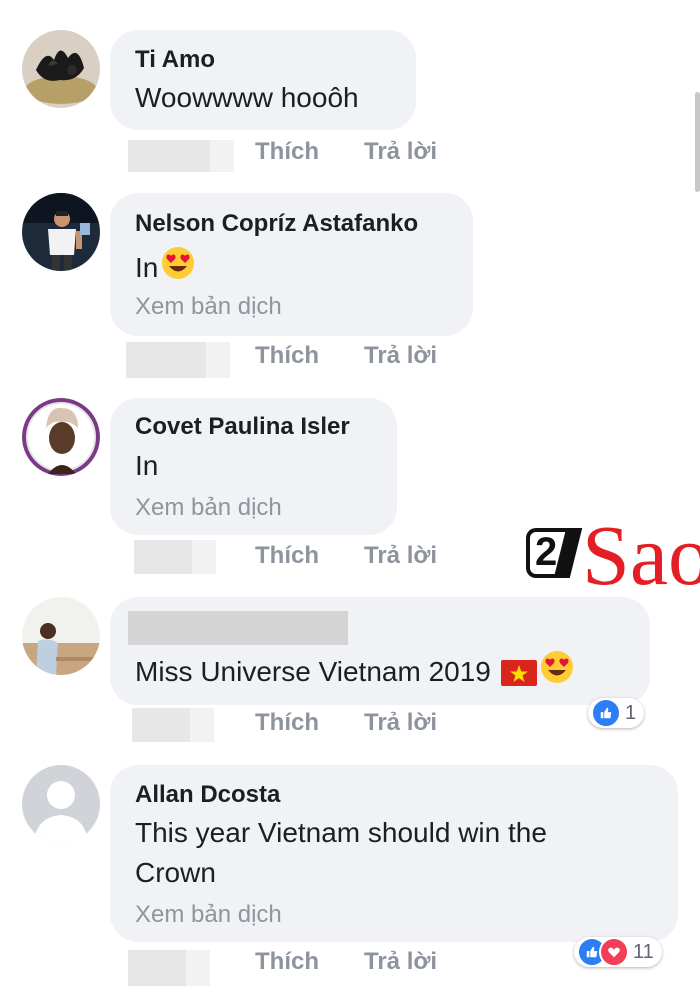 This screenshot has height=1000, width=700. I want to click on comment-text-line: In, so click(165, 266).